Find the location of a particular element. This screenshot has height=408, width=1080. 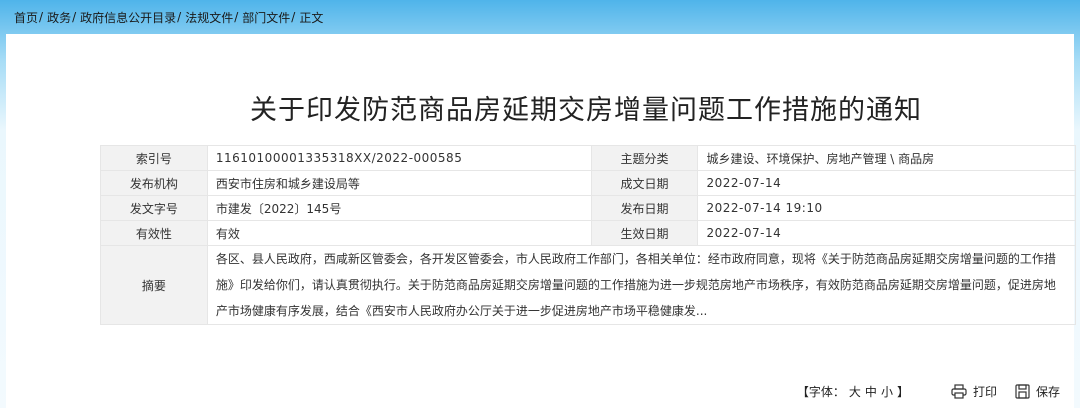

created-date-value: 2022-07-14 is located at coordinates (886, 183).